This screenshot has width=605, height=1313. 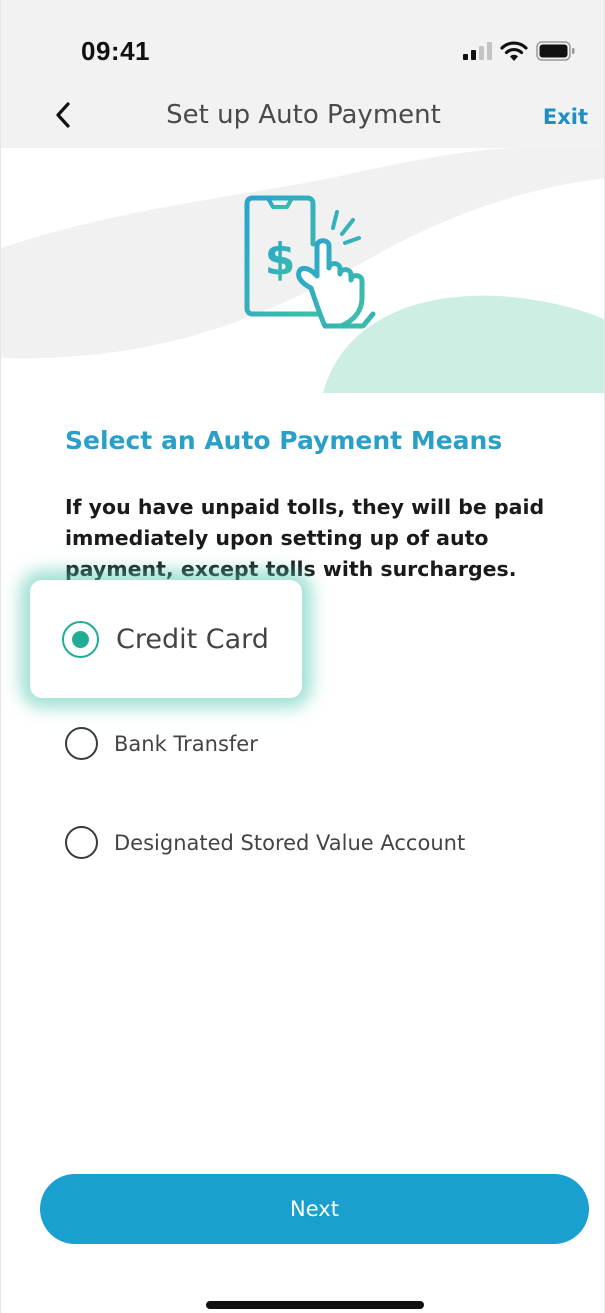 What do you see at coordinates (514, 53) in the screenshot?
I see `wifi-icon` at bounding box center [514, 53].